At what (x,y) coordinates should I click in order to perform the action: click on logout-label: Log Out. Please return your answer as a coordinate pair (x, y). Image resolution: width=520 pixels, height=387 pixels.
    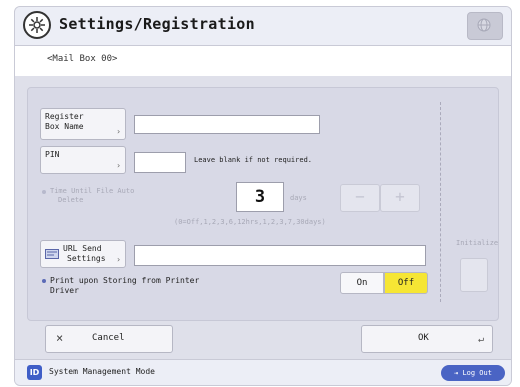
    Looking at the image, I should click on (477, 373).